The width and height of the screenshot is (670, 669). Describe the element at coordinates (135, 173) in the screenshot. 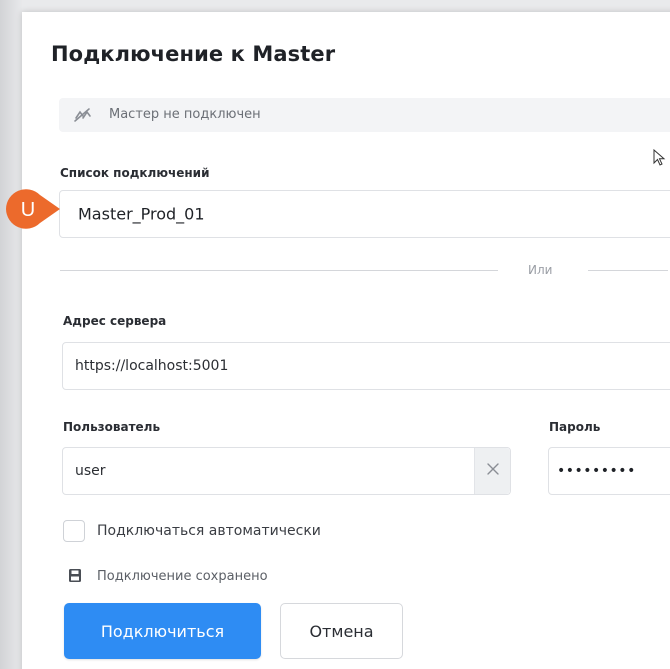

I see `connections-list-label: Список подключений` at that location.